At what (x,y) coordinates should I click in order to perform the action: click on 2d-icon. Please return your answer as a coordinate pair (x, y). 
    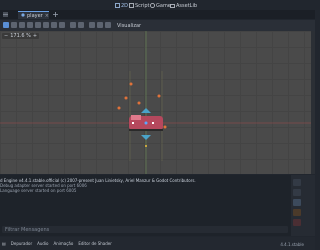
    Looking at the image, I should click on (117, 5).